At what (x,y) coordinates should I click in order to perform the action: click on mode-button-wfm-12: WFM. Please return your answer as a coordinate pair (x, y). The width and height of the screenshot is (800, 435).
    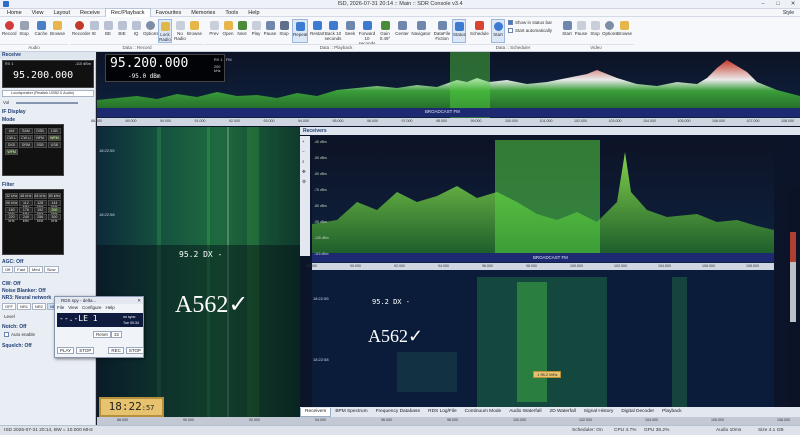
    Looking at the image, I should click on (12, 152).